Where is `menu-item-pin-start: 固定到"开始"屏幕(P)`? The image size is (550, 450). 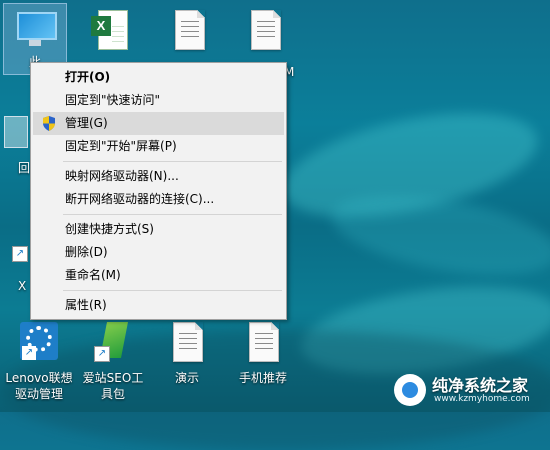 menu-item-pin-start: 固定到"开始"屏幕(P) is located at coordinates (158, 146).